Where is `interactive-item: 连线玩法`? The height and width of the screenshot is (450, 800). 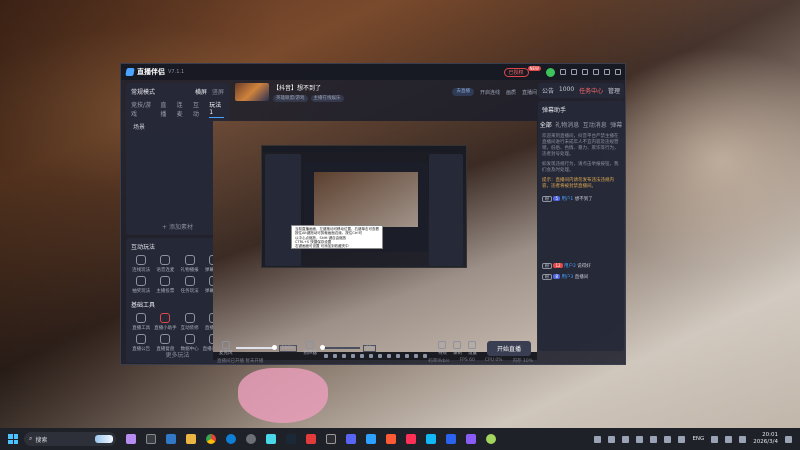
interactive-item: 连线玩法 is located at coordinates (141, 264).